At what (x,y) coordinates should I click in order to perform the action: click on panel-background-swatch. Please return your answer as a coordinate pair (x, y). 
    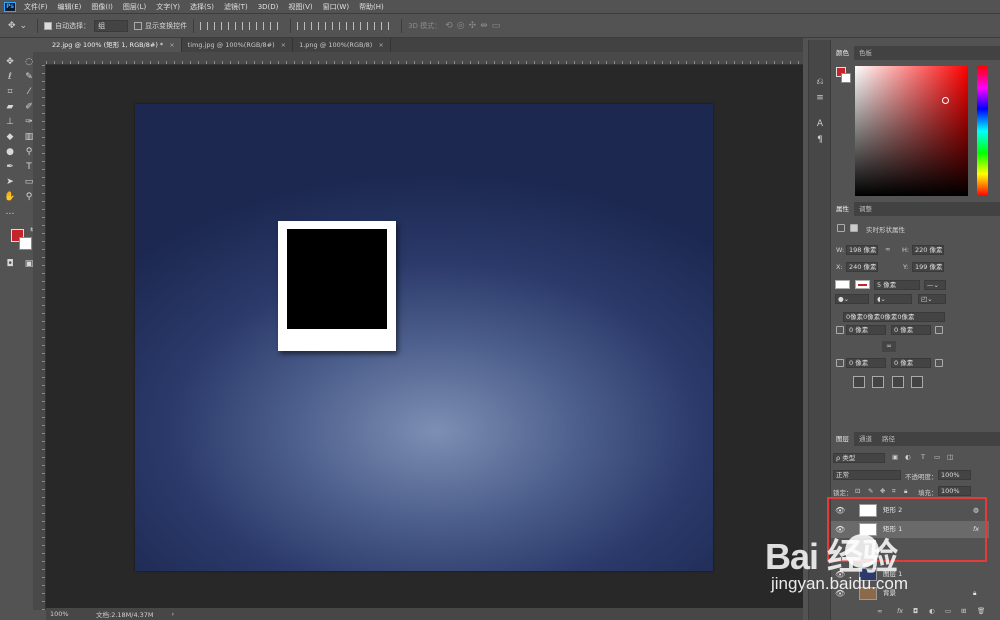
    Looking at the image, I should click on (846, 78).